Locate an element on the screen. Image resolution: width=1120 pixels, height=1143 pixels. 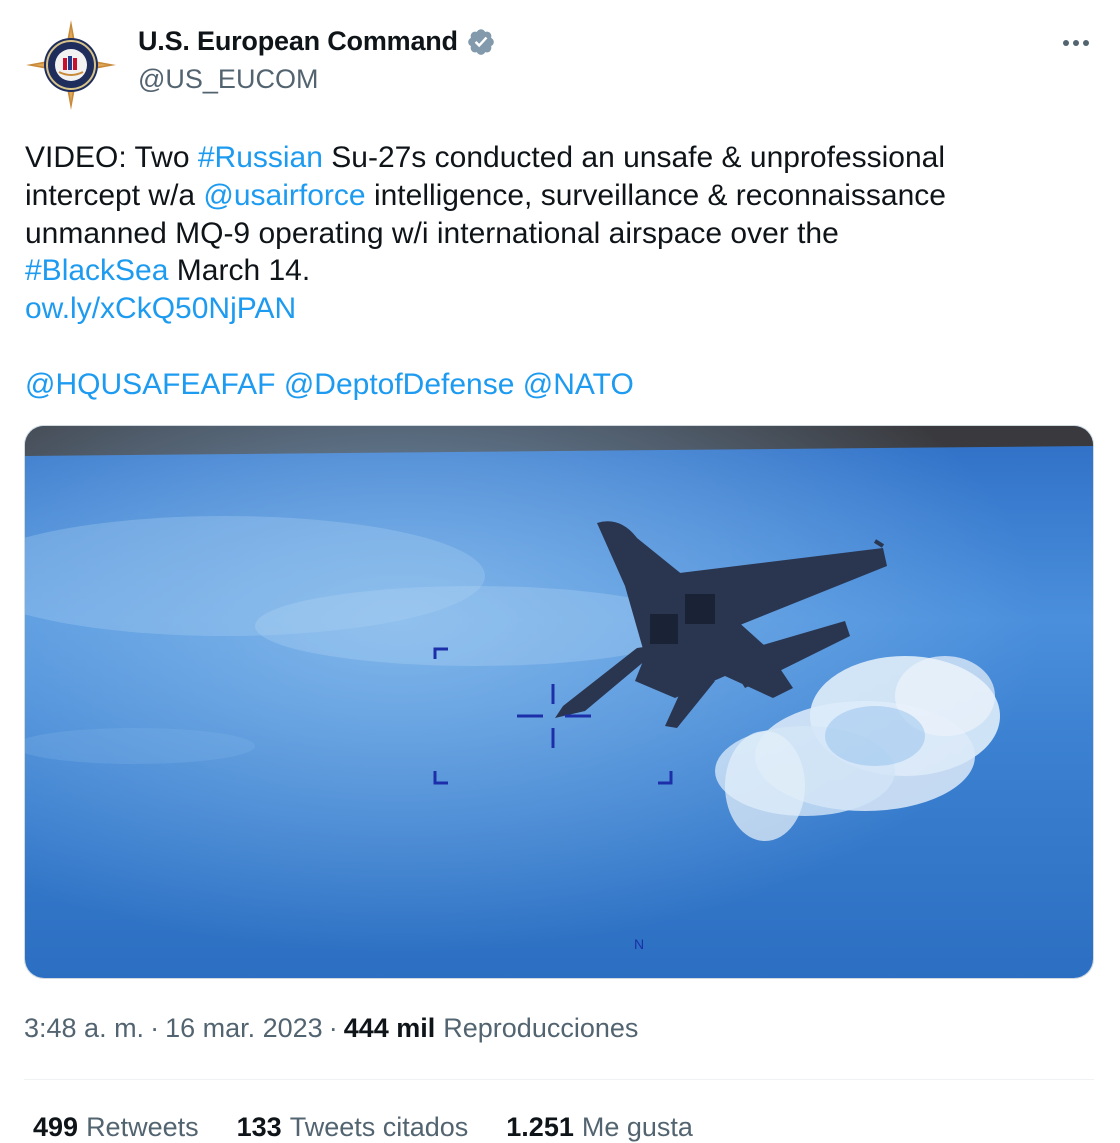
hashtag-blacksea: #BlackSea is located at coordinates (96, 270).